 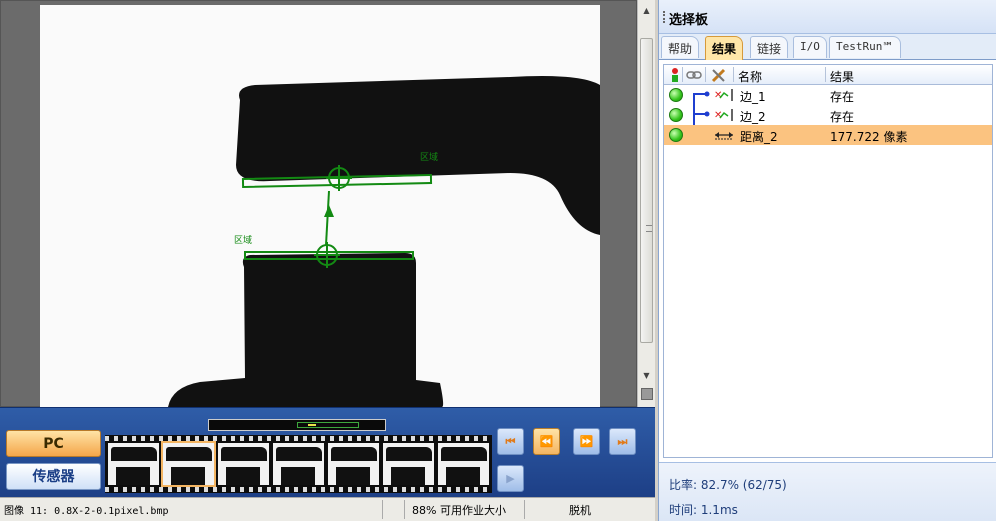 I want to click on status-bar: 图像 11: 0.8X-2-0.1pixel.bmp 88% 可用作业大小 脱机, so click(x=327, y=509).